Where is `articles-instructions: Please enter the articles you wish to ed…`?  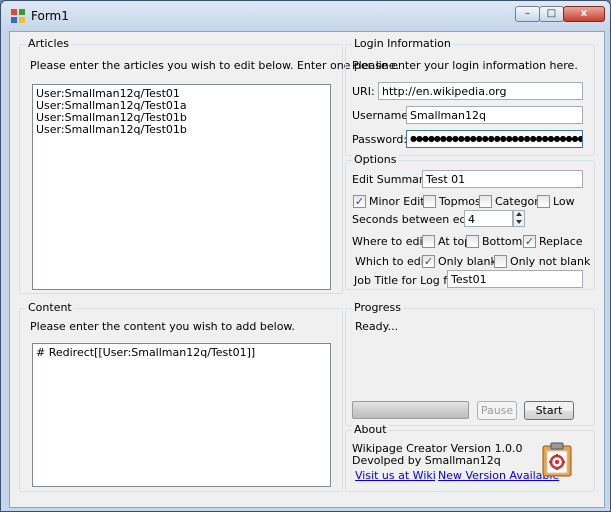 articles-instructions: Please enter the articles you wish to ed… is located at coordinates (215, 65).